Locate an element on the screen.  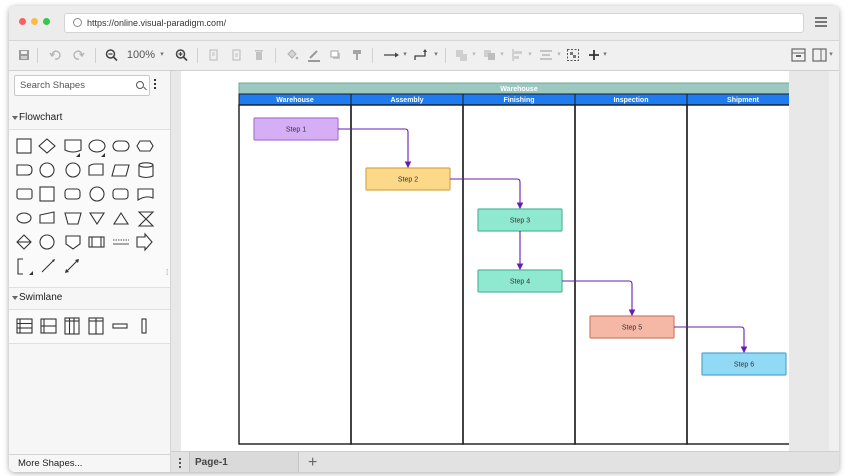
address-bar: https://online.visual-paradigm.com/ is located at coordinates (434, 23).